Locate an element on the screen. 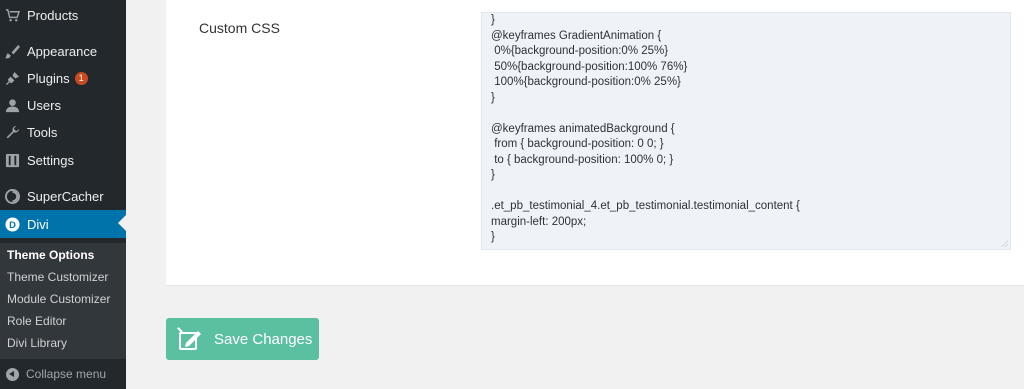  update-count-badge: 1 is located at coordinates (81, 78).